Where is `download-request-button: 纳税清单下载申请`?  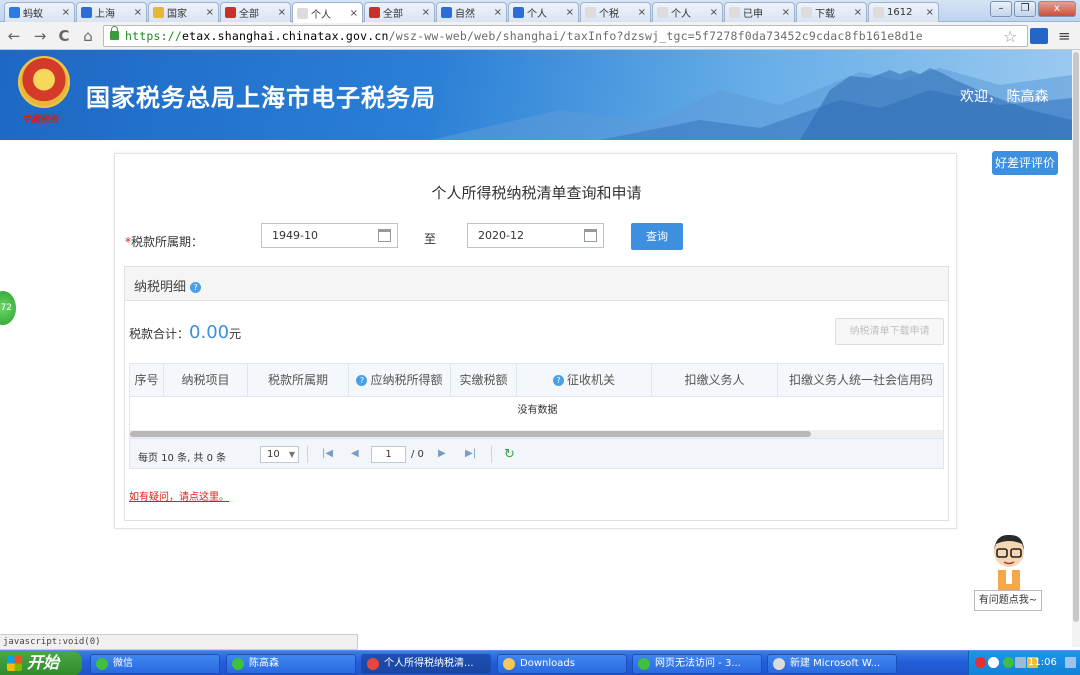 download-request-button: 纳税清单下载申请 is located at coordinates (889, 331).